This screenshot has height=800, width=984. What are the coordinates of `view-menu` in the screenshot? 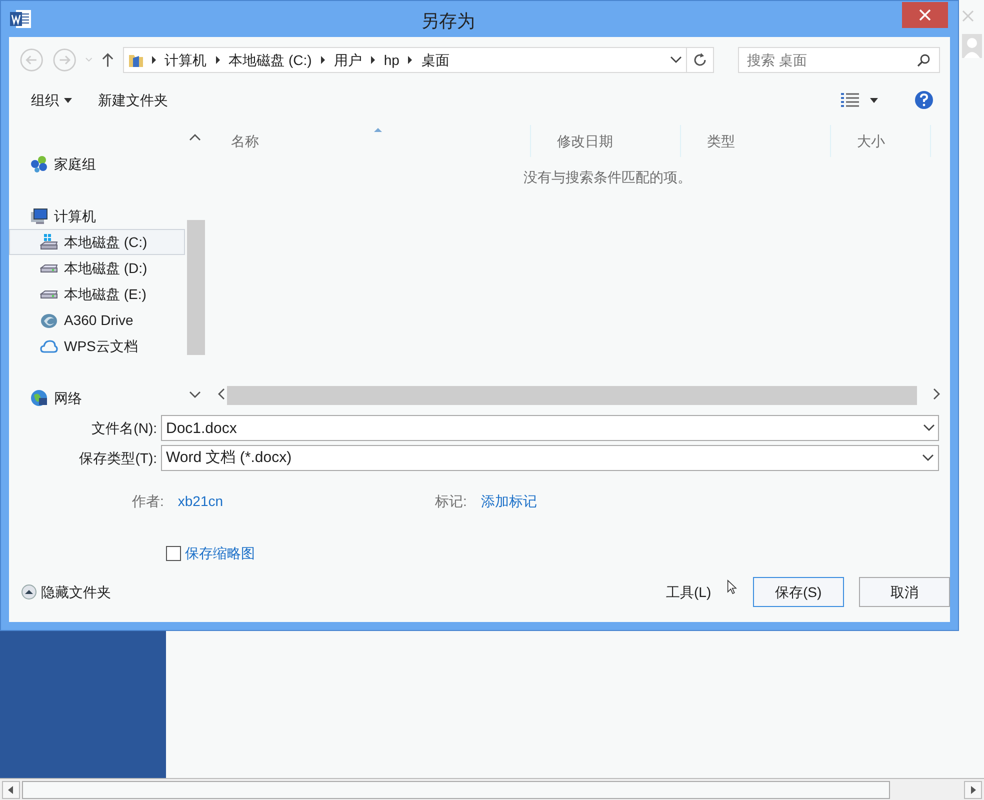 It's located at (859, 100).